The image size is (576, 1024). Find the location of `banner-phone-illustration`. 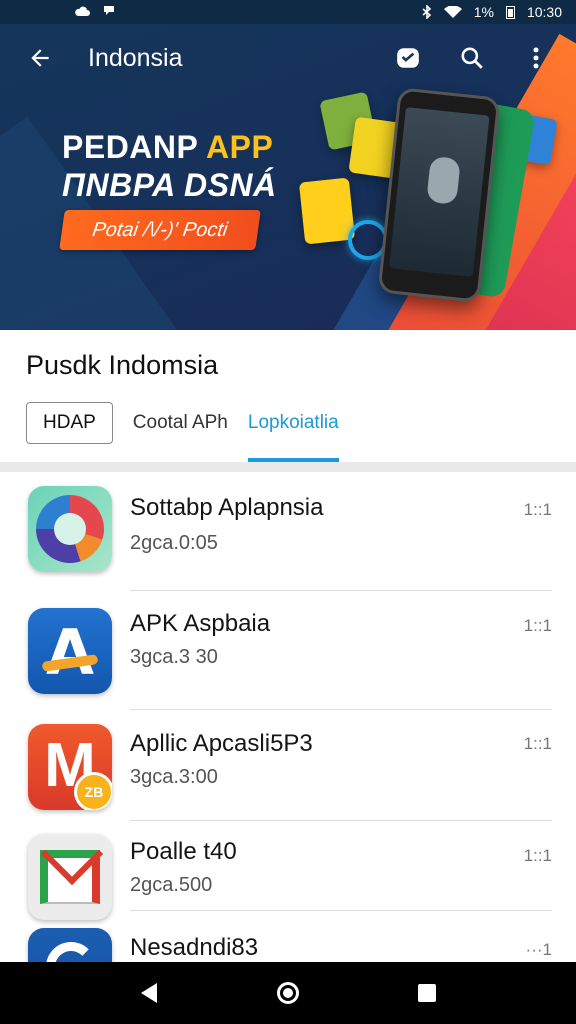

banner-phone-illustration is located at coordinates (439, 195).